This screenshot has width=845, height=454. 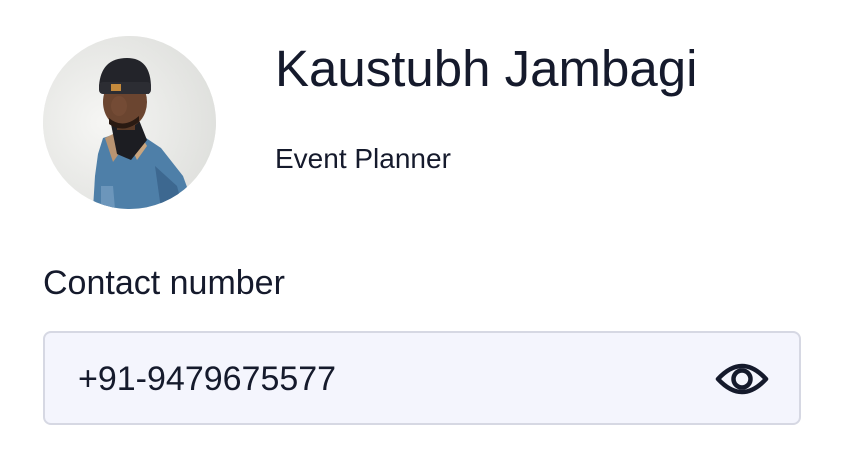 I want to click on avatar-photo, so click(x=129, y=122).